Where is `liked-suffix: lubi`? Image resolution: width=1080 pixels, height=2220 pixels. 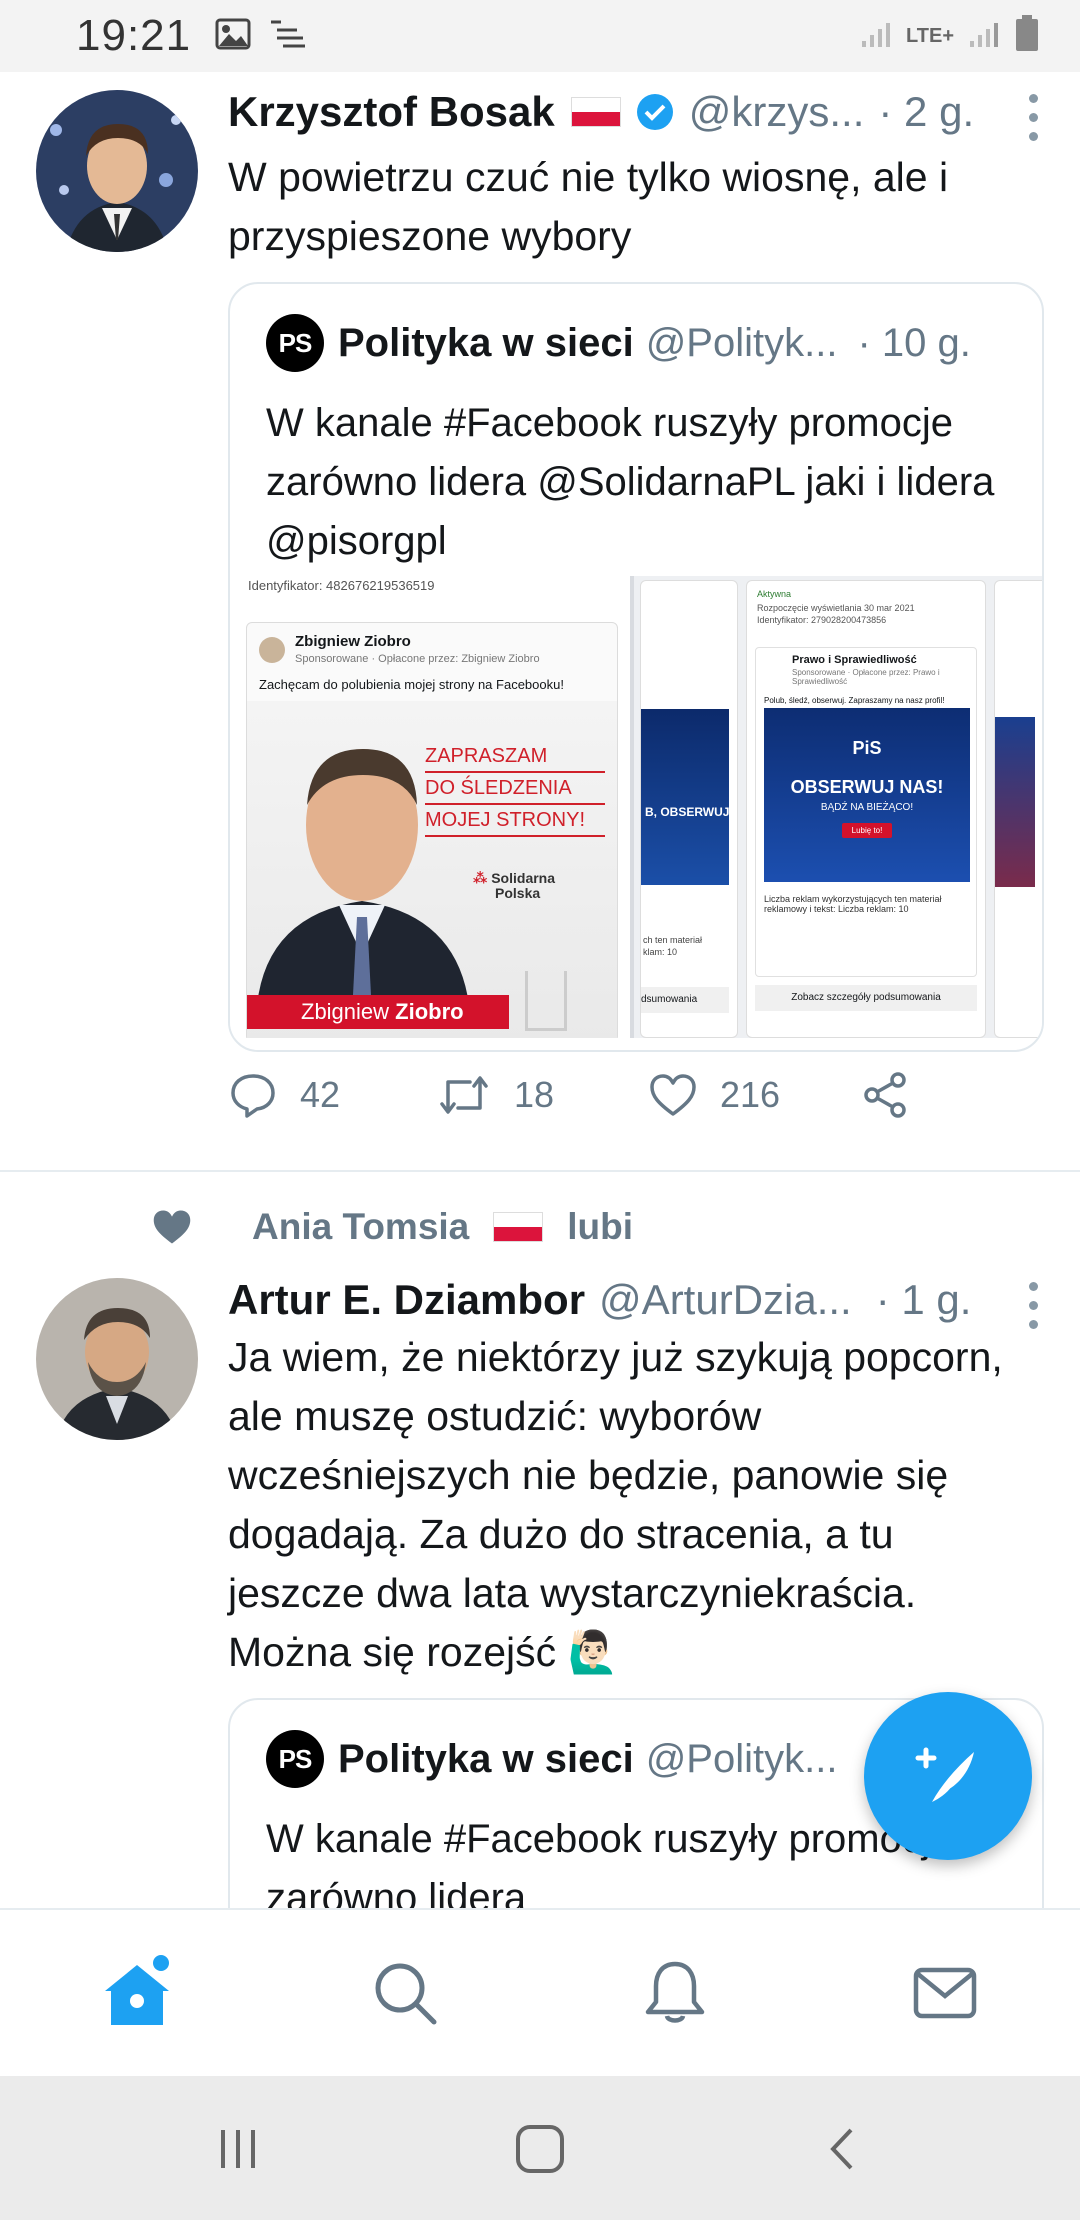 liked-suffix: lubi is located at coordinates (600, 1226).